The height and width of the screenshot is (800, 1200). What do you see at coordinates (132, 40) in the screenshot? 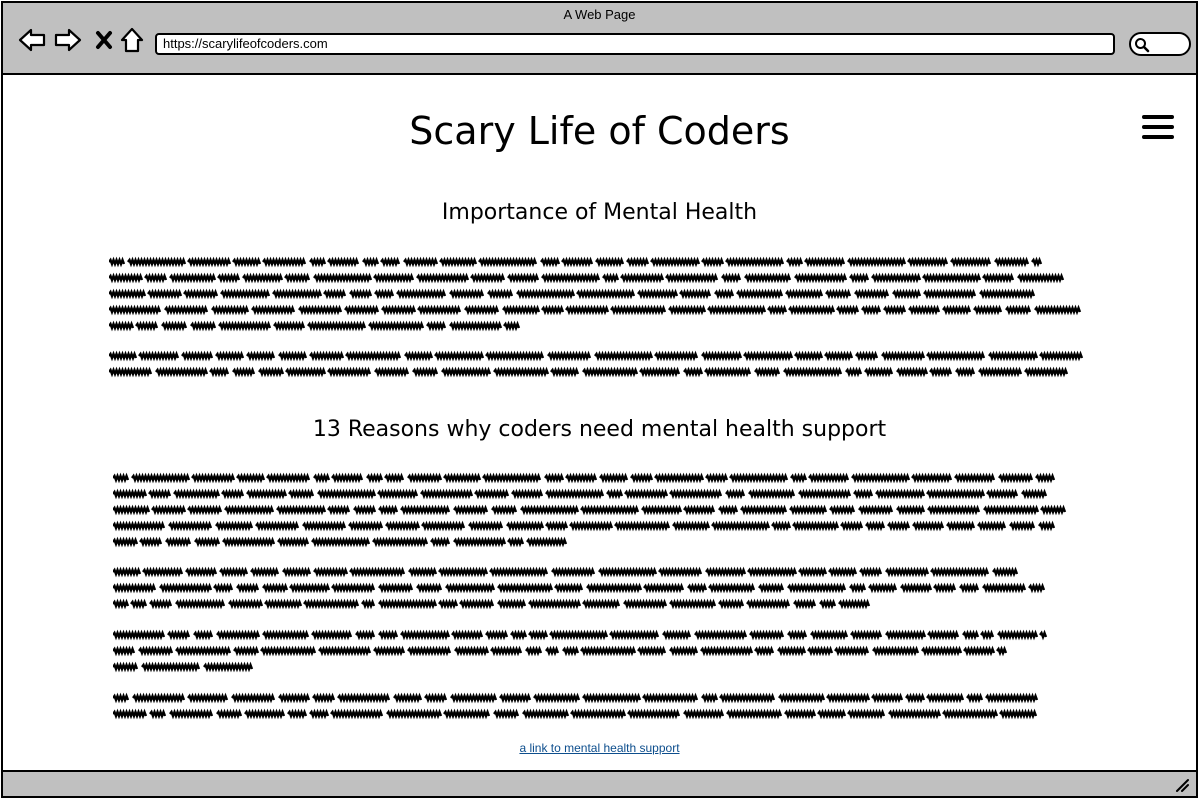
I see `home-button` at bounding box center [132, 40].